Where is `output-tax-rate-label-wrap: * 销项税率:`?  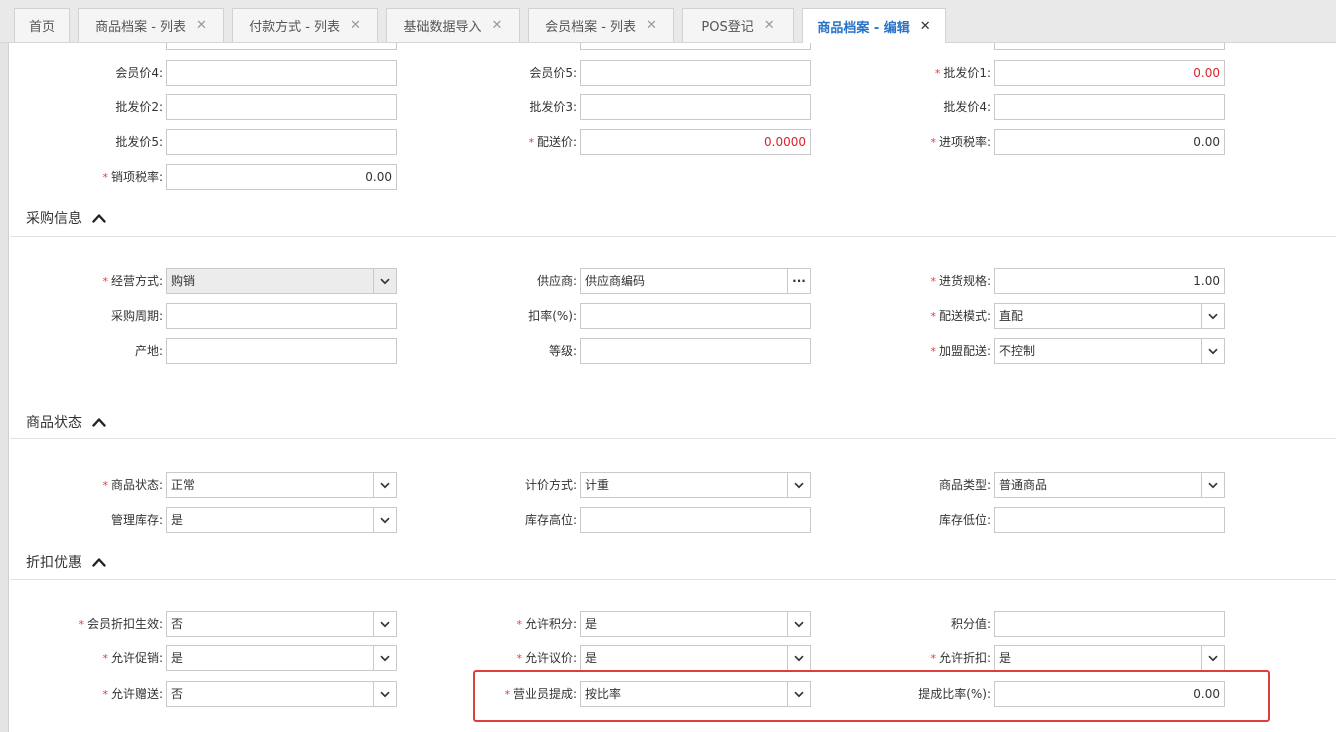 output-tax-rate-label-wrap: * 销项税率: is located at coordinates (132, 177).